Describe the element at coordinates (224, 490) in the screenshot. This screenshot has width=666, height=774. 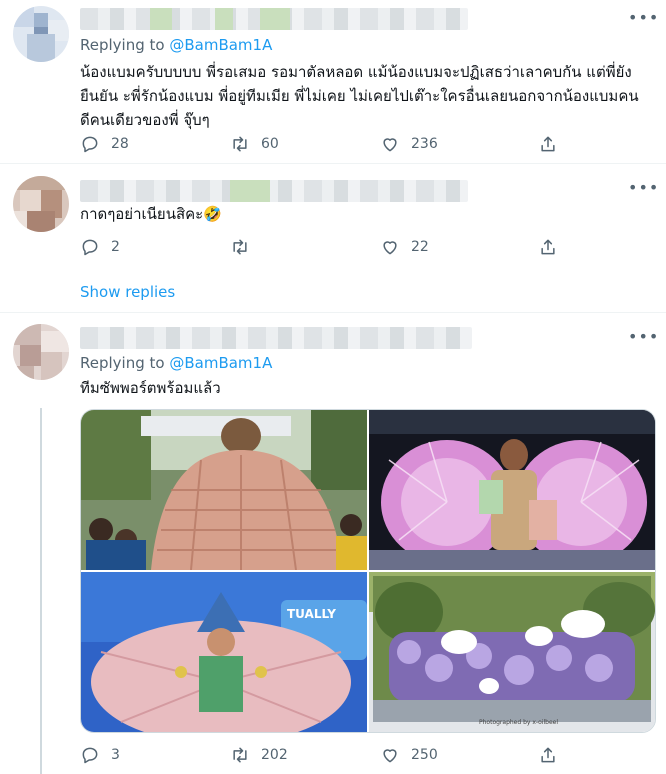
I see `money-cape-crowd-photo` at that location.